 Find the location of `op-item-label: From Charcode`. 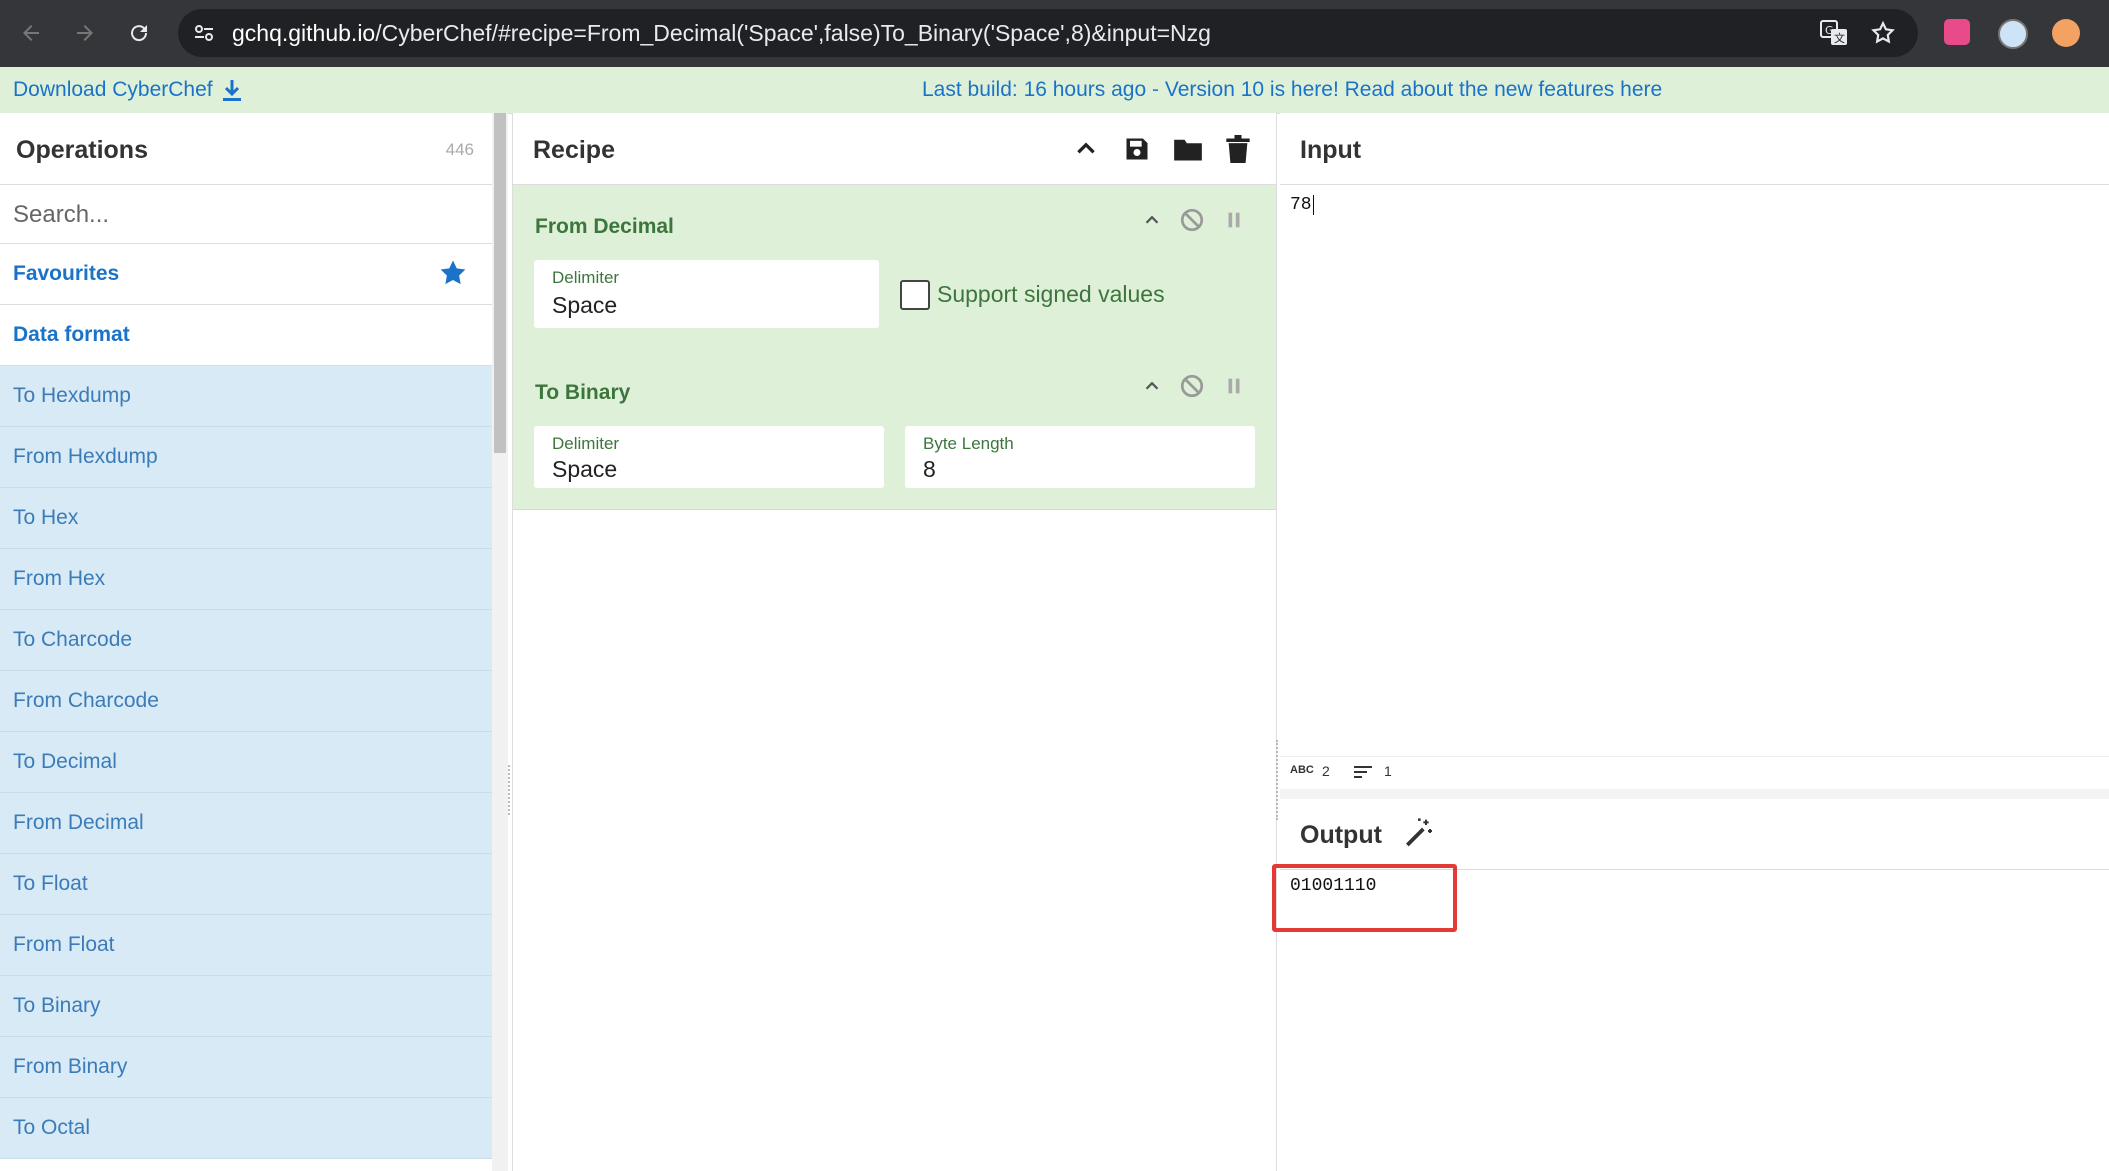

op-item-label: From Charcode is located at coordinates (86, 700).